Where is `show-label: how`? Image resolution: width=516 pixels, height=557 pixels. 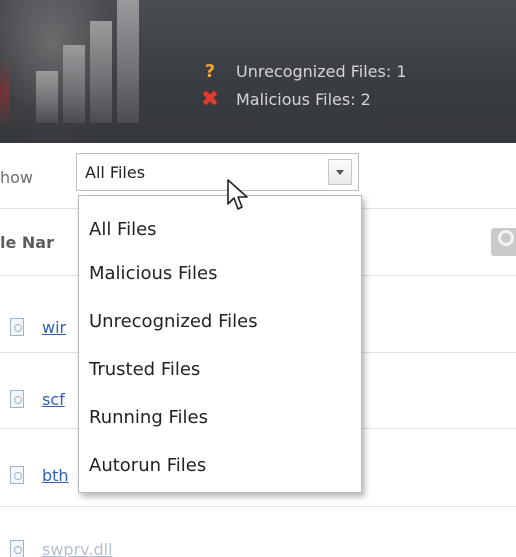 show-label: how is located at coordinates (17, 177).